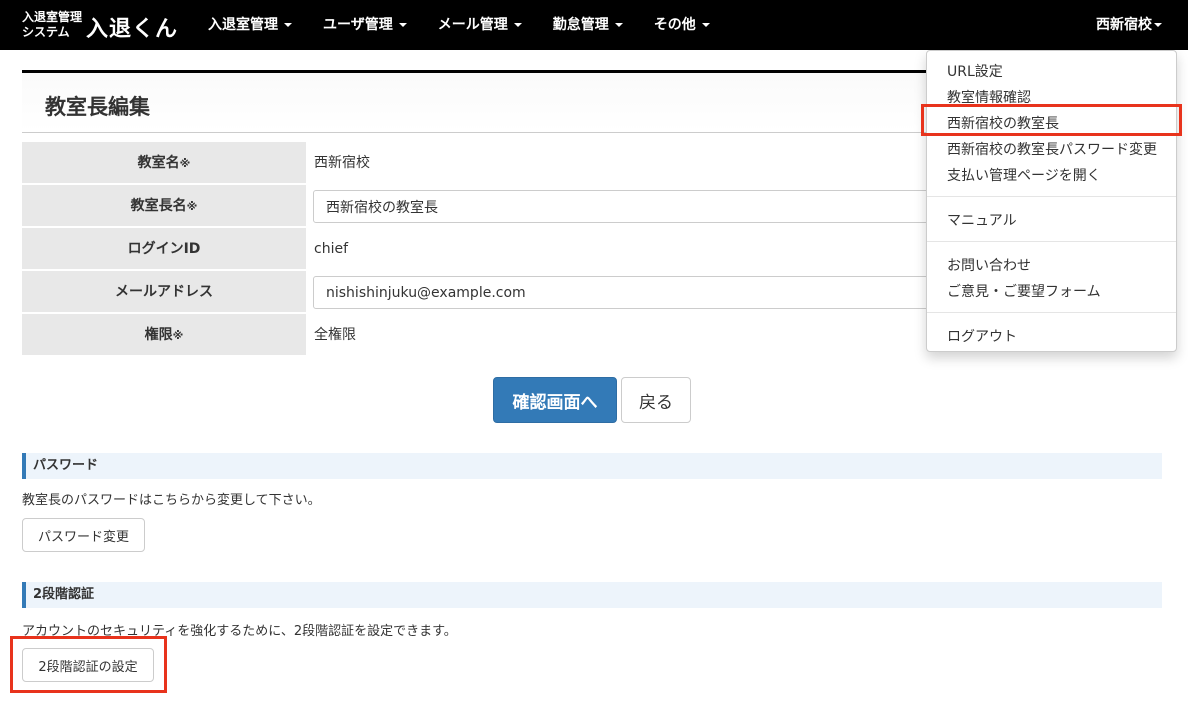 The height and width of the screenshot is (721, 1188). Describe the element at coordinates (1052, 149) in the screenshot. I see `menu-item-chief-password: 西新宿校の教室長パスワード変更` at that location.